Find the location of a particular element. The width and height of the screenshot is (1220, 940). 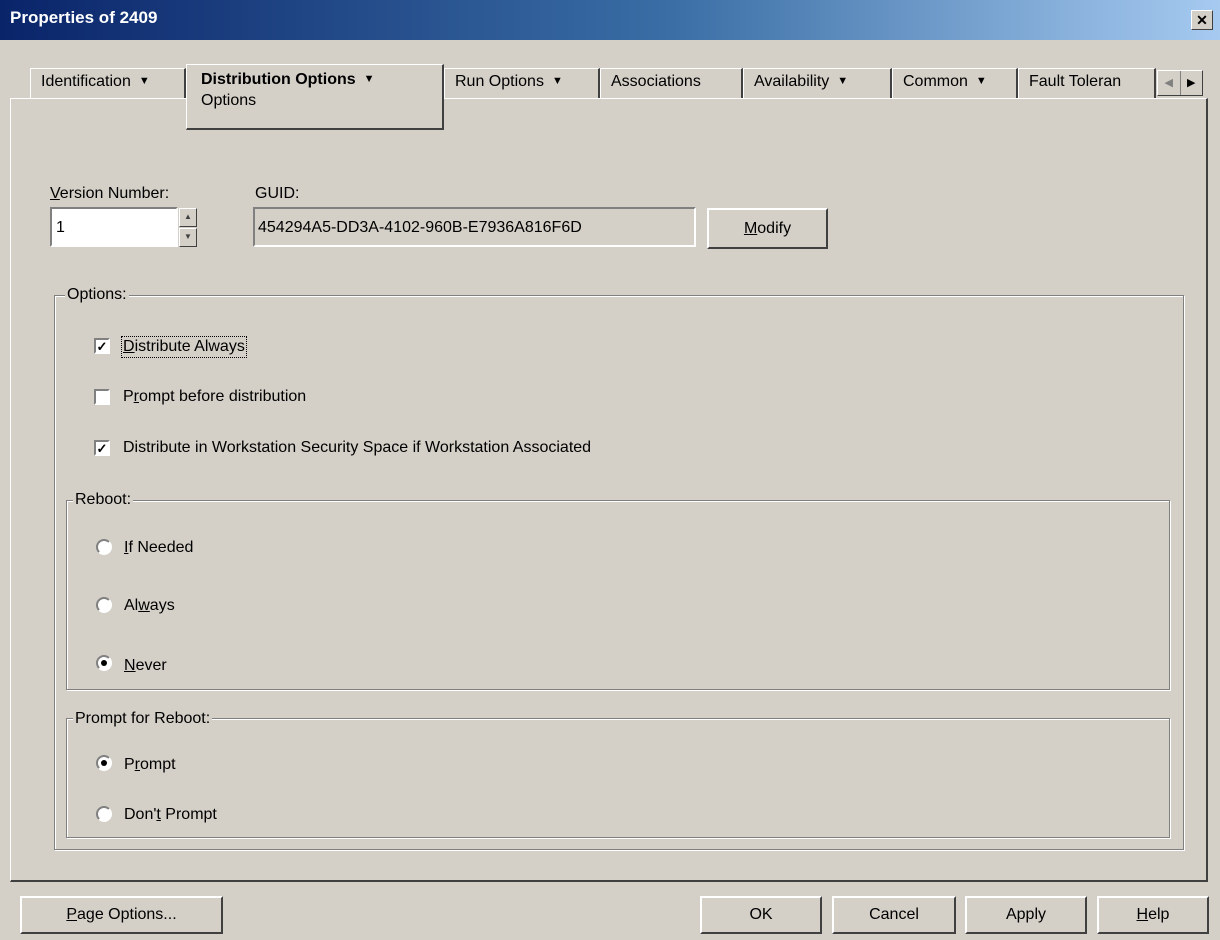

reboot-always-radio is located at coordinates (104, 605).